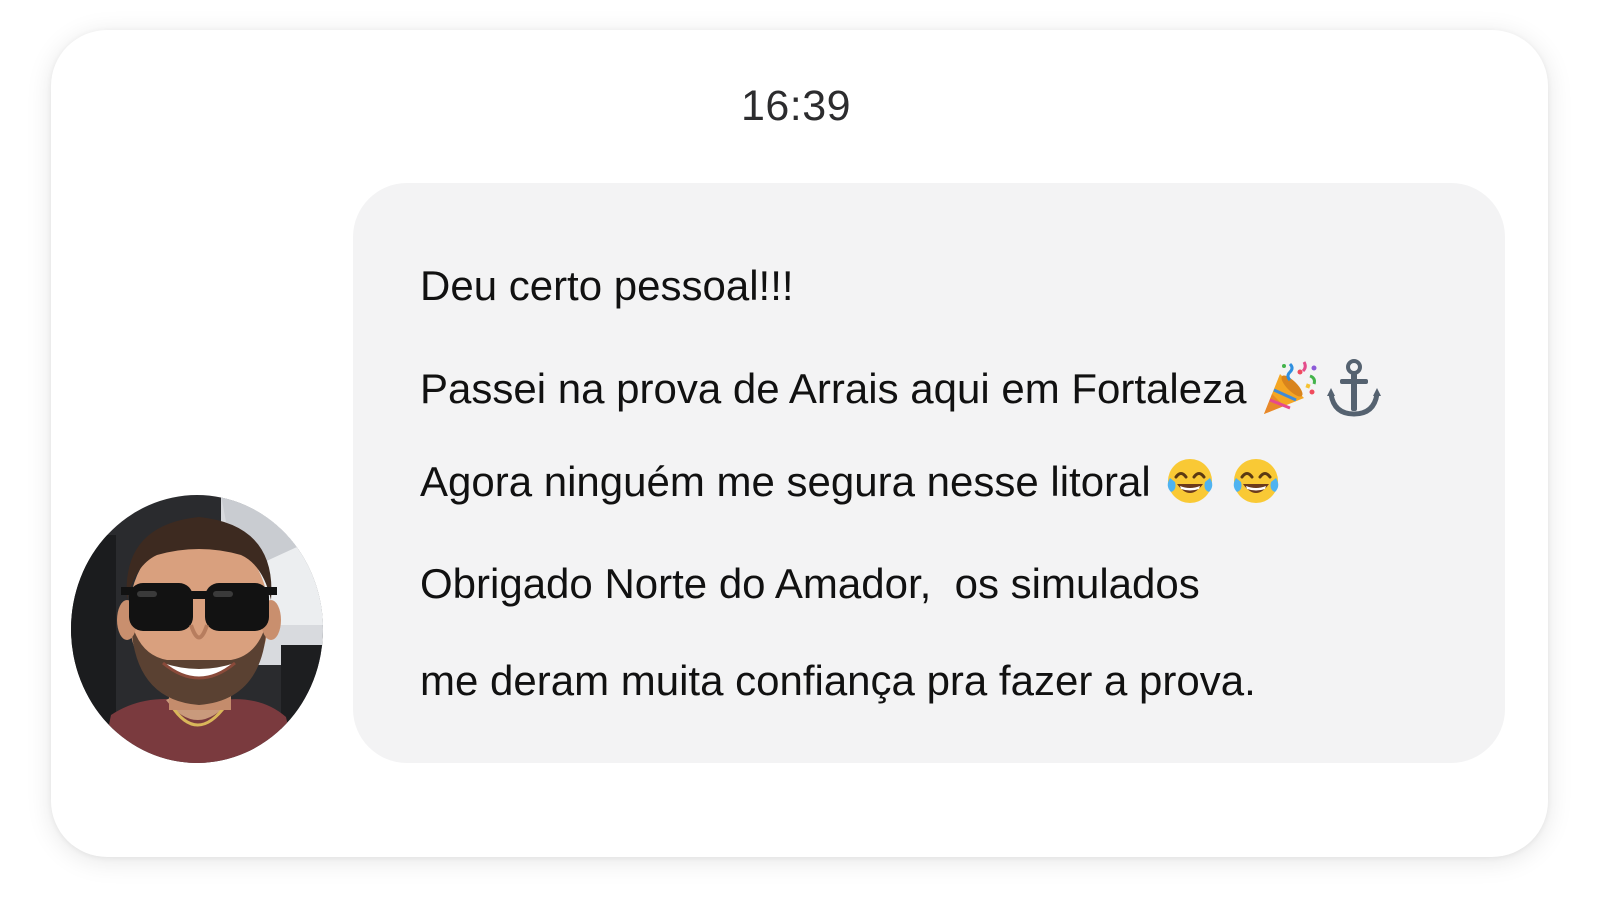  I want to click on message-line: Deu certo pessoal!!!, so click(607, 285).